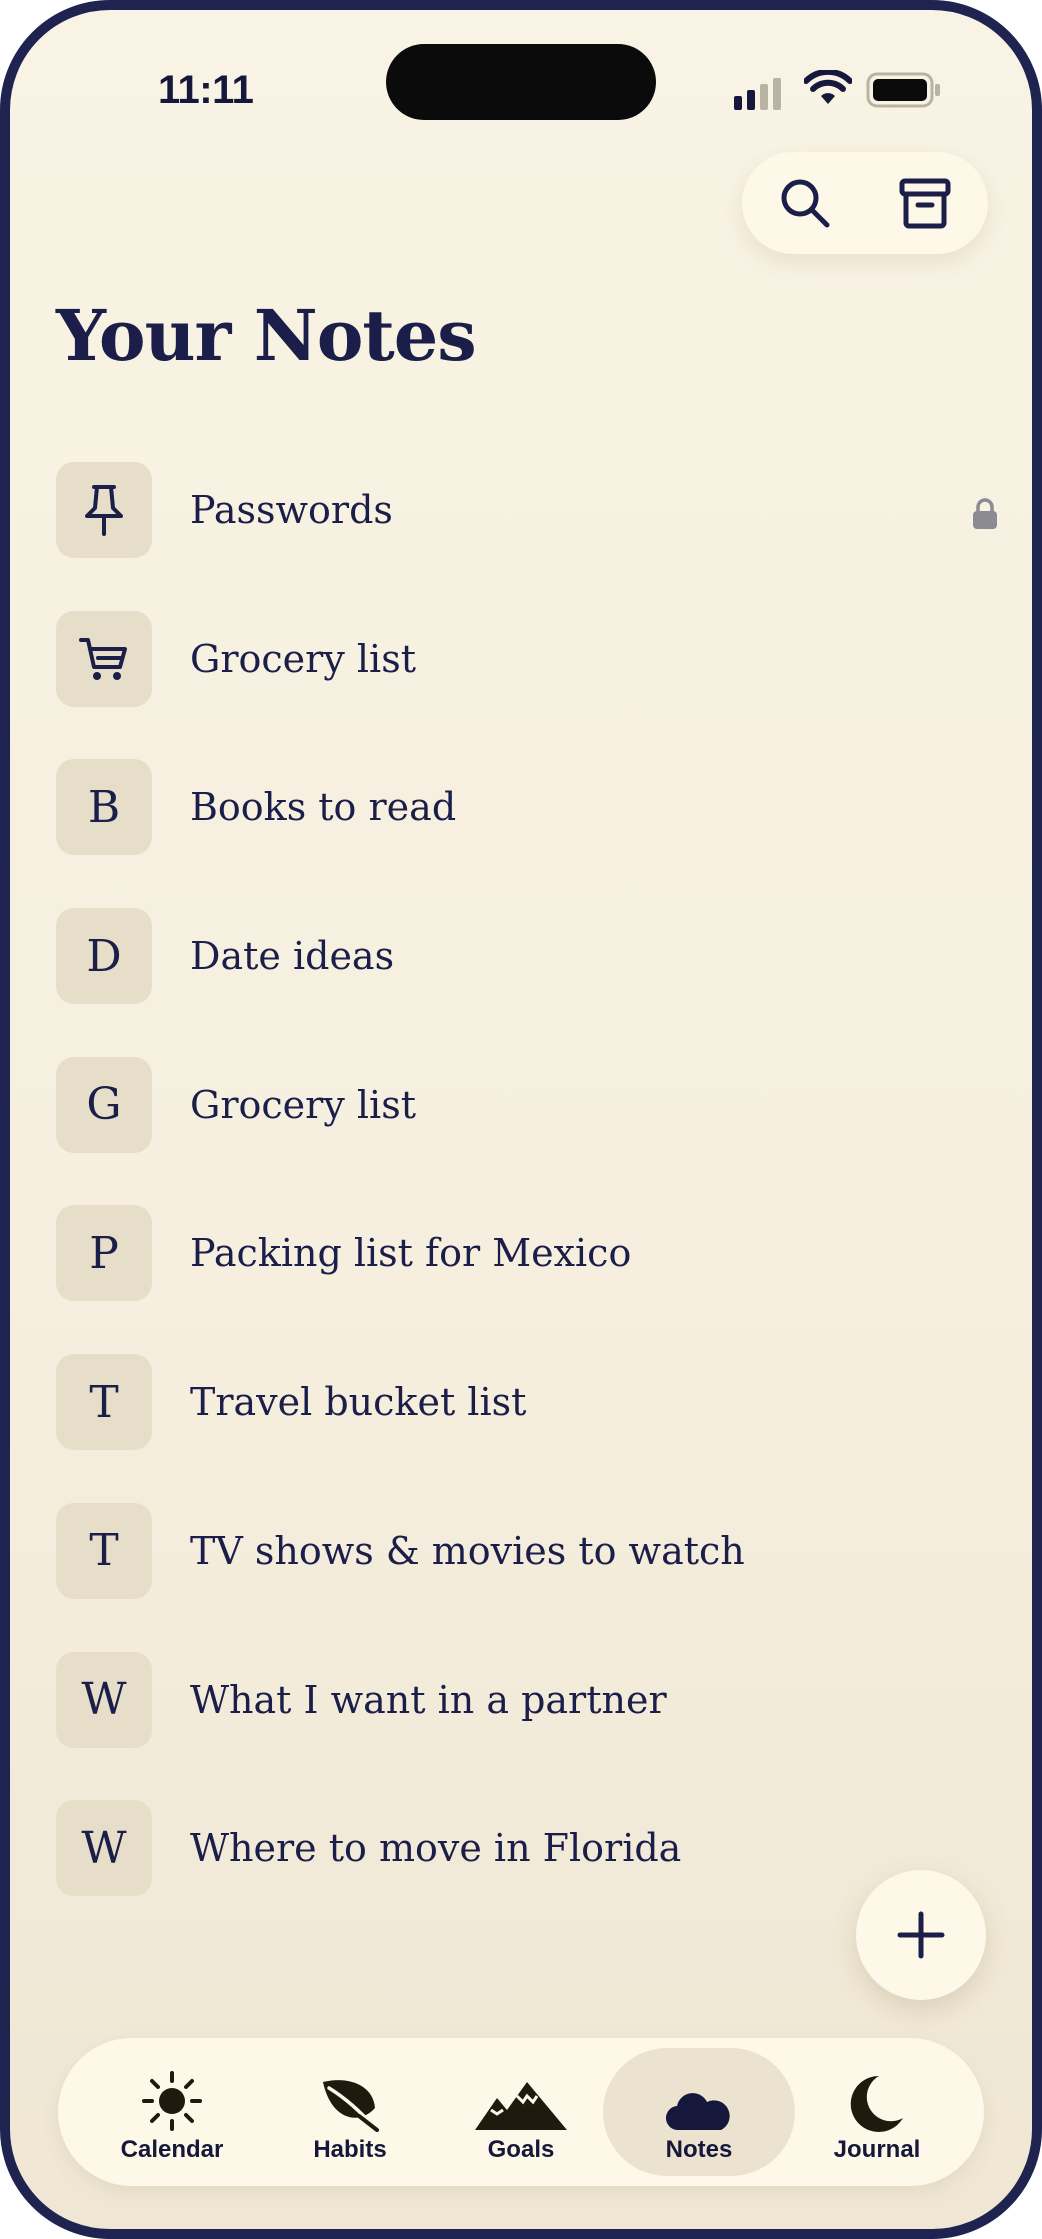  What do you see at coordinates (531, 833) in the screenshot?
I see `note-item-books-to-read: B Books to read` at bounding box center [531, 833].